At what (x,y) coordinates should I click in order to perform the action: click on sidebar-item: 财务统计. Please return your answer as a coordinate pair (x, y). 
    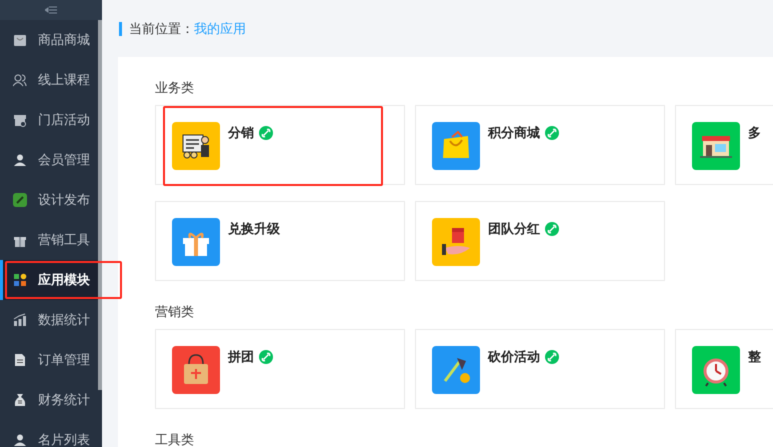
    Looking at the image, I should click on (51, 400).